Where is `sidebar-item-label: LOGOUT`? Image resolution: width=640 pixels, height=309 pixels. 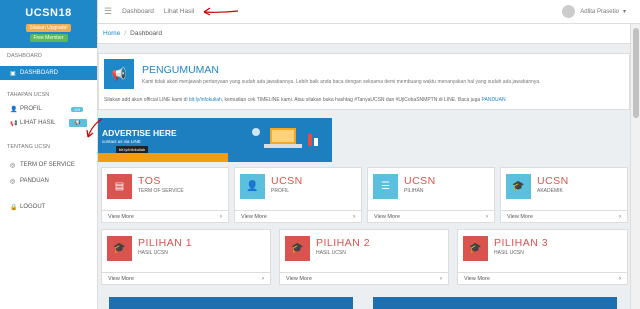
sidebar-item-label: LOGOUT is located at coordinates (33, 207).